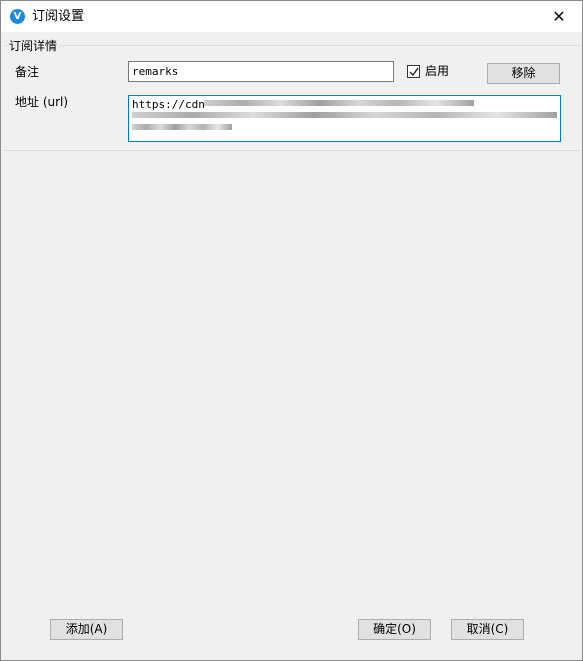  I want to click on close-icon: ✕, so click(559, 16).